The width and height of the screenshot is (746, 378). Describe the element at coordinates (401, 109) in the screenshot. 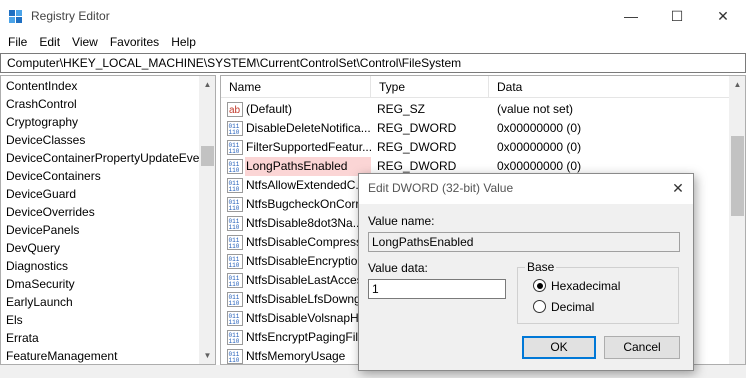

I see `value-type-cell: REG_SZ` at that location.